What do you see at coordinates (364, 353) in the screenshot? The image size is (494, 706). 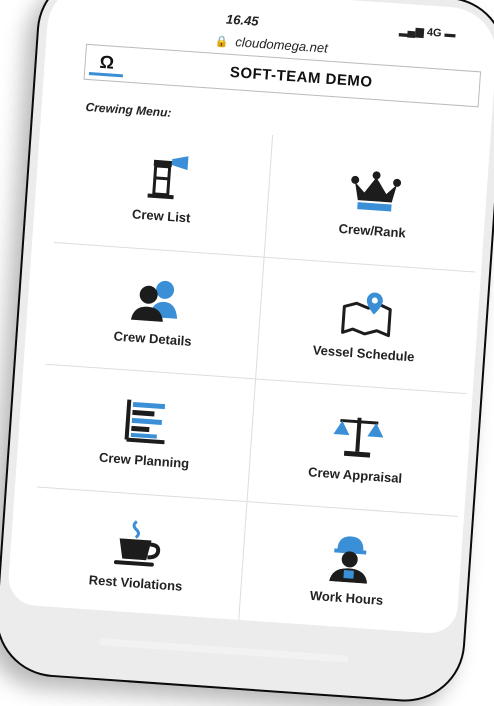 I see `menu-tile-label: Vessel Schedule` at bounding box center [364, 353].